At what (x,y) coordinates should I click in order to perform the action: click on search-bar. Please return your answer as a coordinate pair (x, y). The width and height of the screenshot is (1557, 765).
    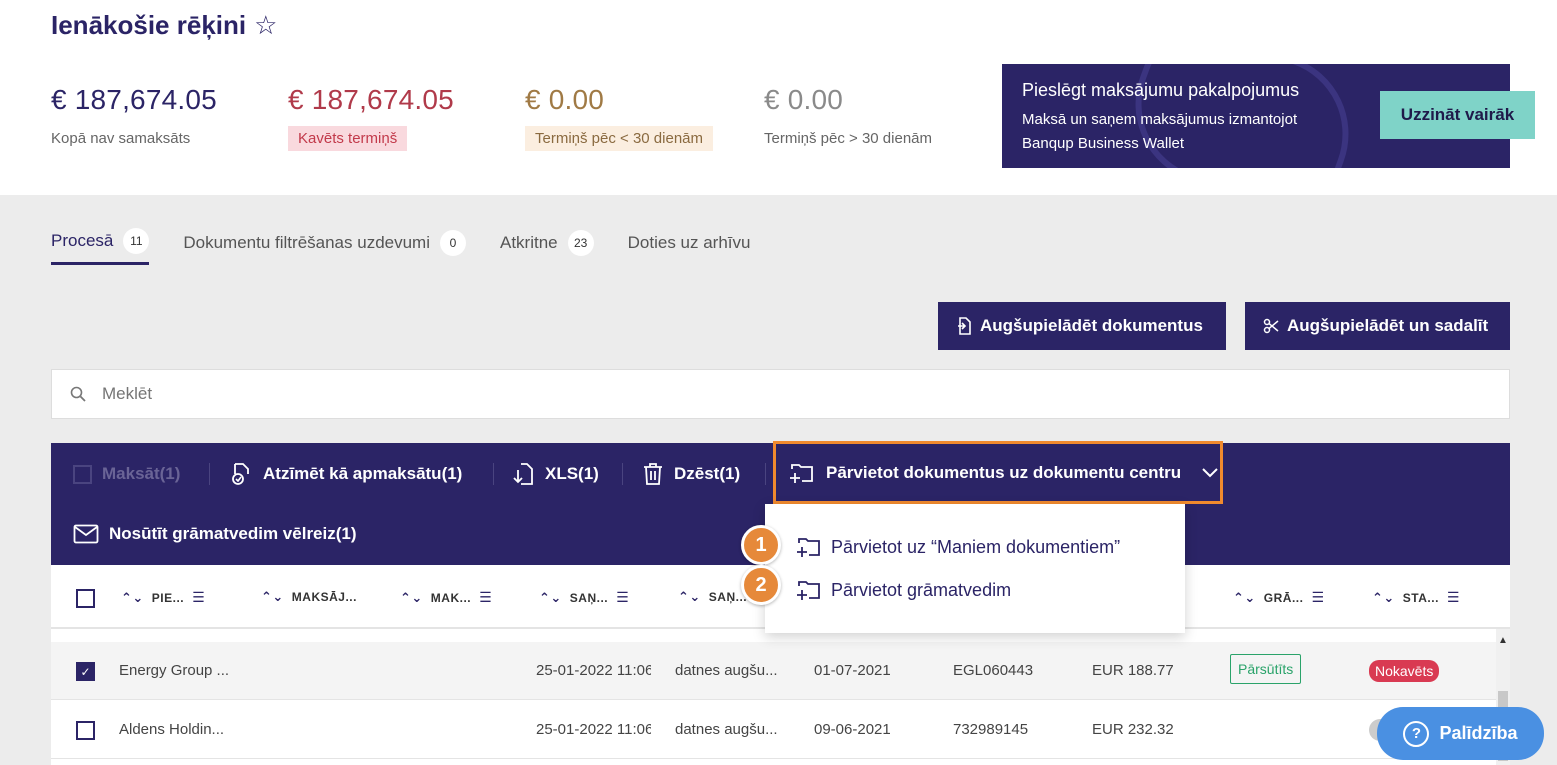
    Looking at the image, I should click on (780, 394).